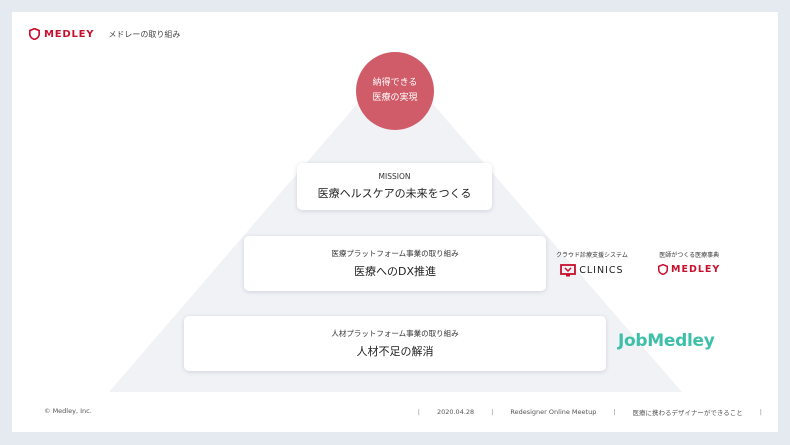  I want to click on footer-date: 2020.04.28, so click(455, 412).